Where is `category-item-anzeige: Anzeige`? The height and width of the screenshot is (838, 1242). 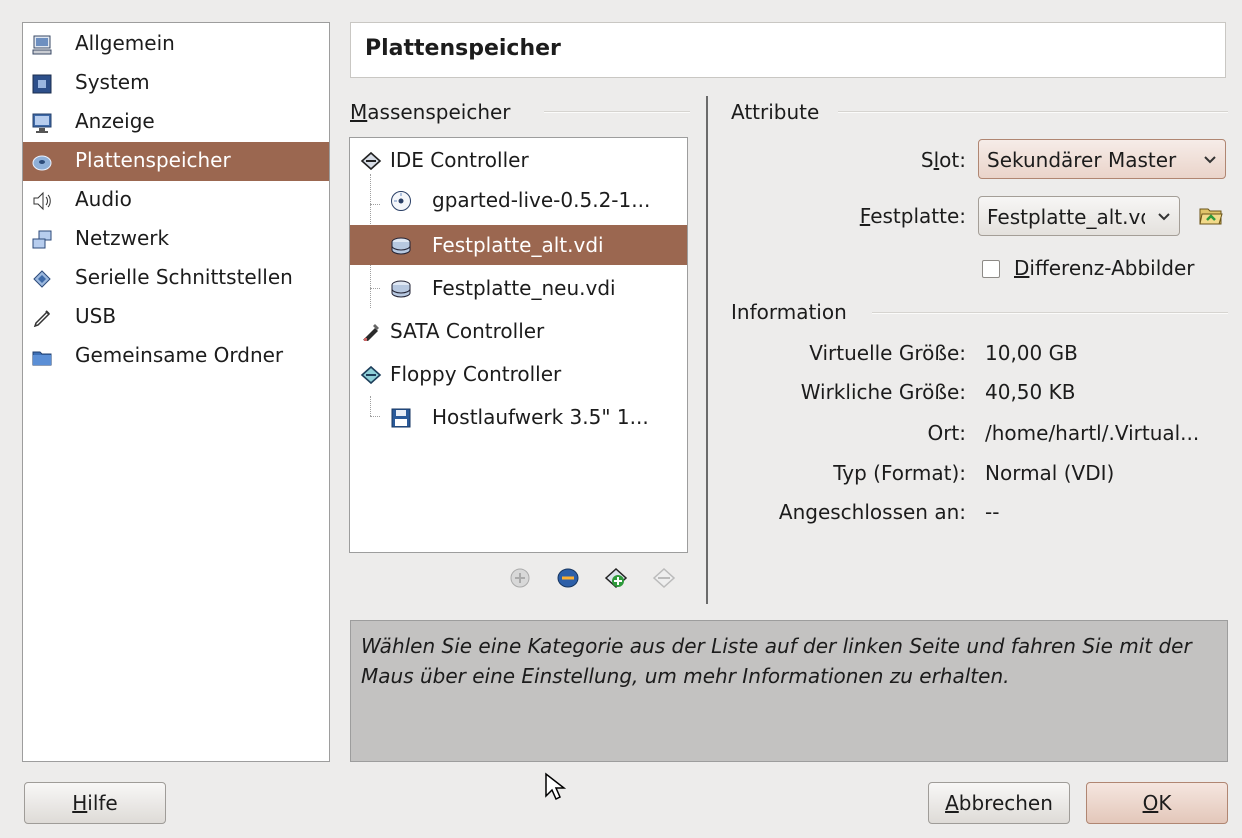 category-item-anzeige: Anzeige is located at coordinates (176, 122).